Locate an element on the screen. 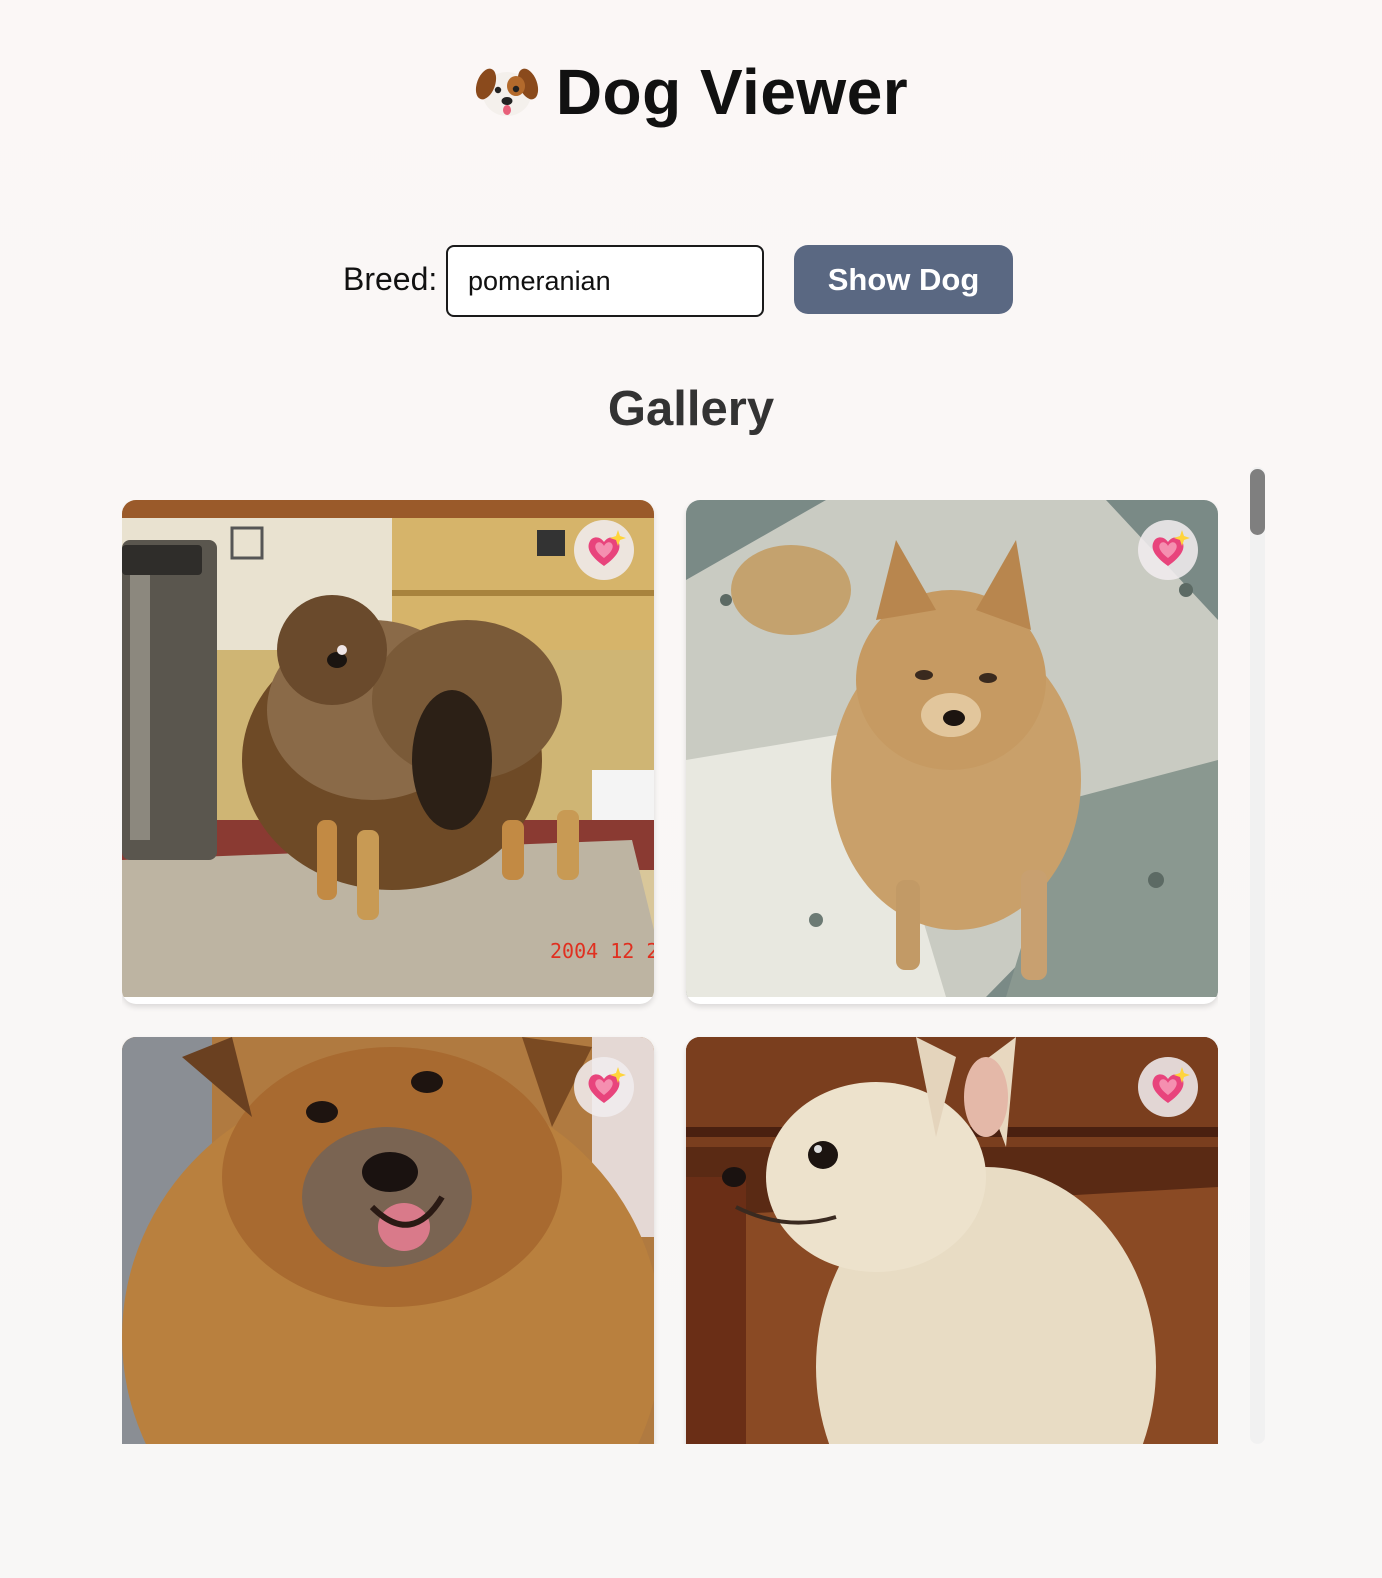 This screenshot has height=1578, width=1382. page-title-text: Dog Viewer is located at coordinates (732, 92).